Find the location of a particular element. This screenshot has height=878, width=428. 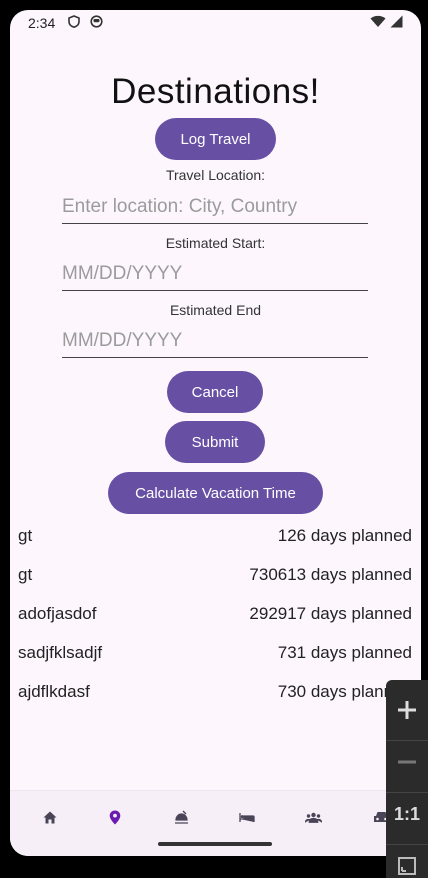

zoom-reset-button: 1:1 is located at coordinates (407, 814).